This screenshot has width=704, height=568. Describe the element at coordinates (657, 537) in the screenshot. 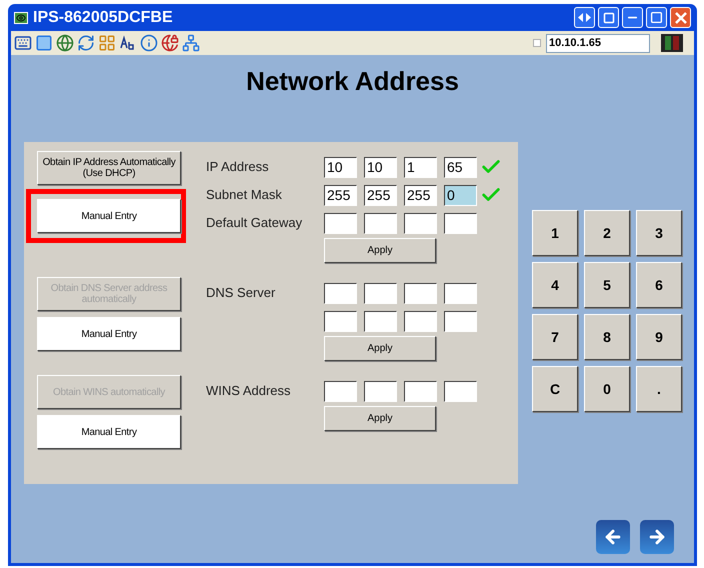

I see `forward-icon` at that location.